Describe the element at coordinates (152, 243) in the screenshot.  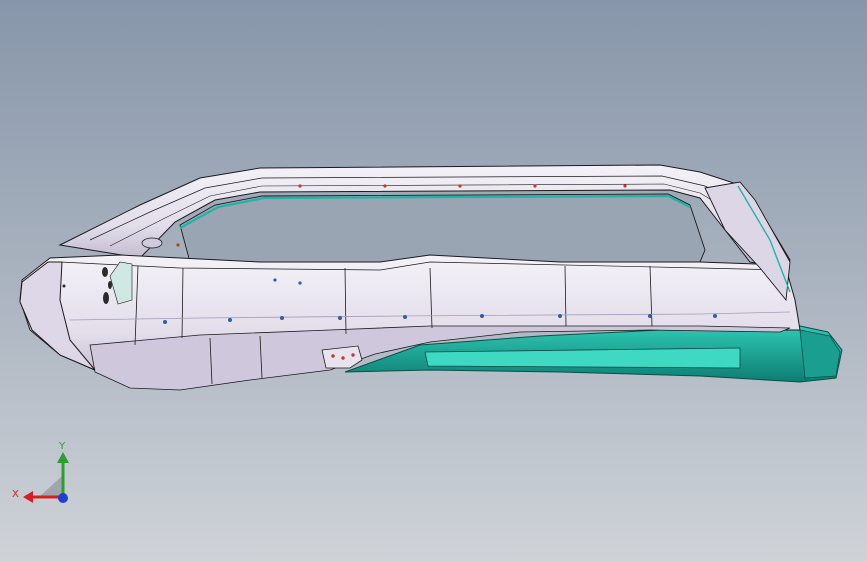
I see `front-tower-mount` at that location.